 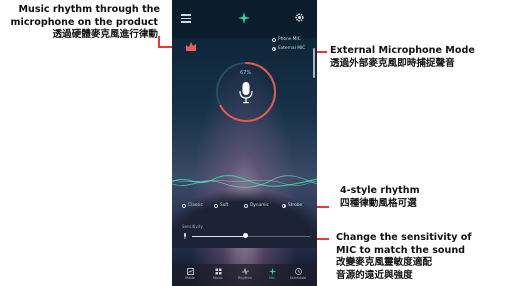 What do you see at coordinates (84, 22) in the screenshot?
I see `annotation-product-mic-line2: microphone on the product` at bounding box center [84, 22].